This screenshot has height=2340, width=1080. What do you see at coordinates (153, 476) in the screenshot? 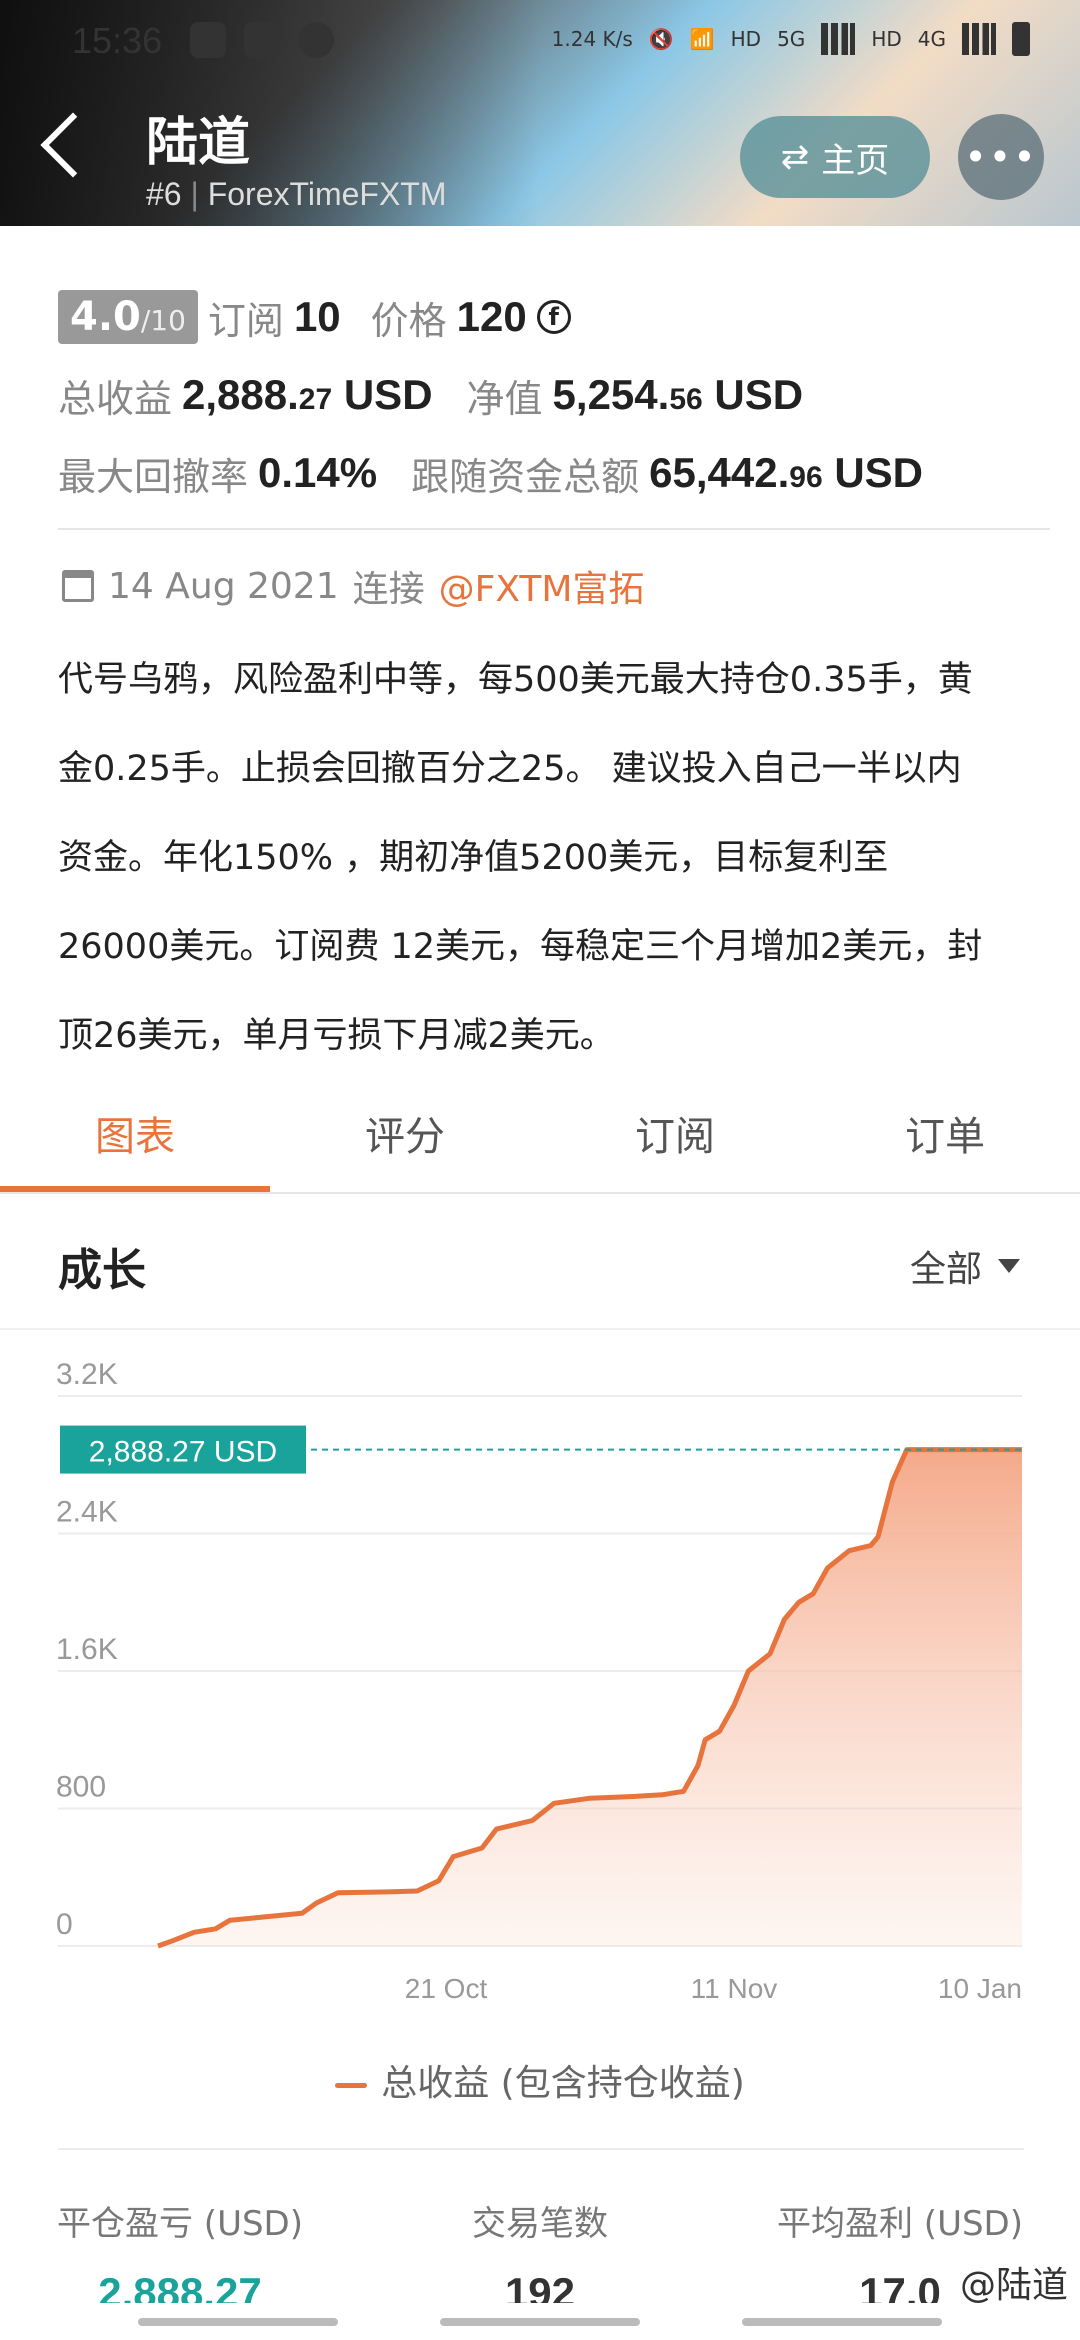
I see `drawdown-label: 最大回撤率` at bounding box center [153, 476].